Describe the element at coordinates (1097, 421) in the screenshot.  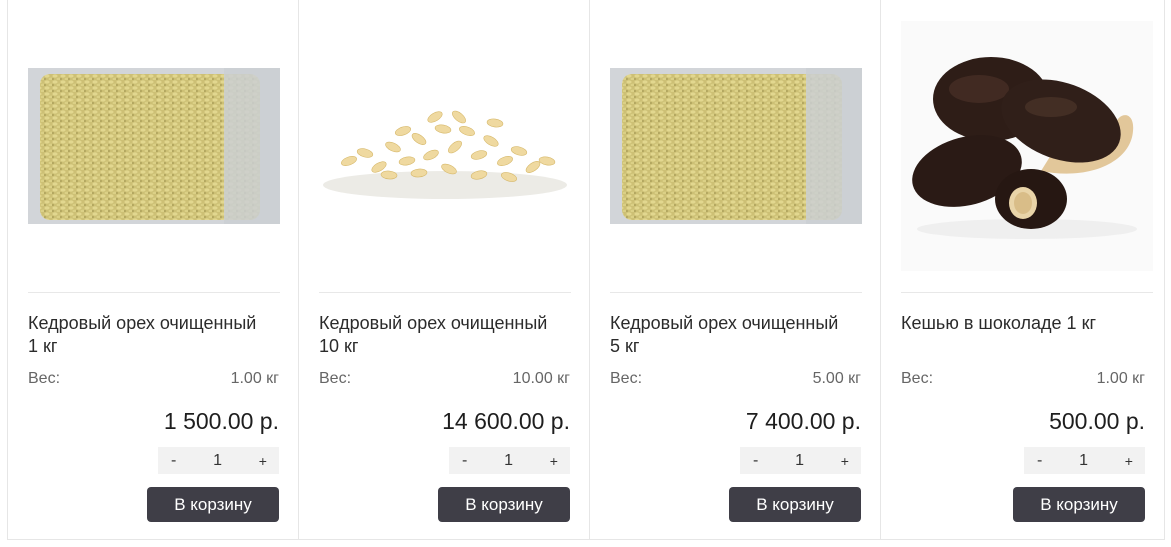
I see `product-price: 500.00 р.` at that location.